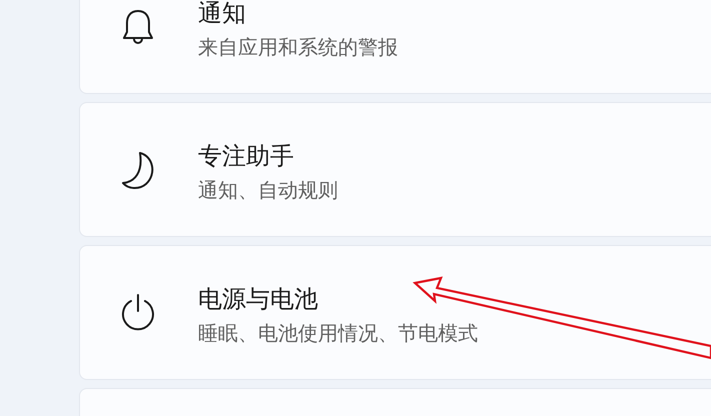 This screenshot has height=416, width=711. Describe the element at coordinates (268, 189) in the screenshot. I see `item-description: 通知、自动规则` at that location.